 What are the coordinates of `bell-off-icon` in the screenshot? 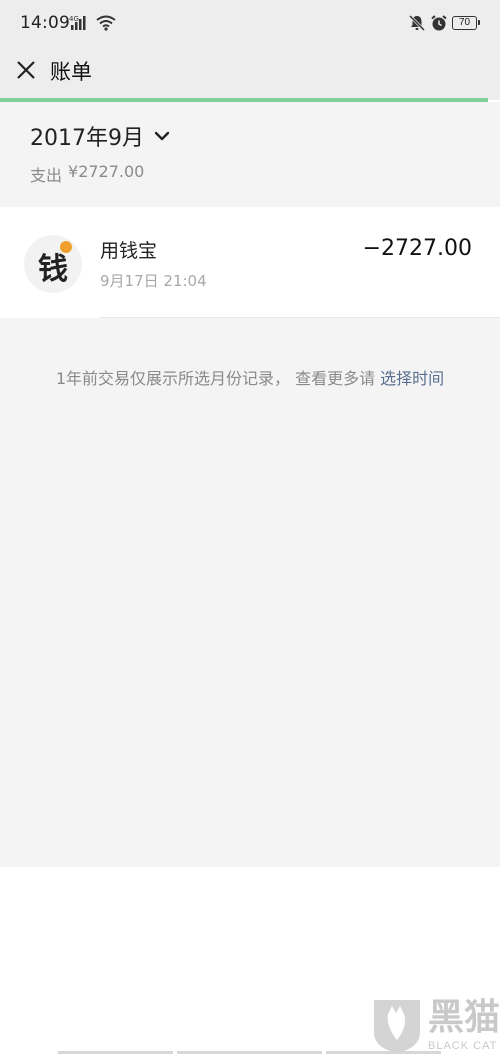 It's located at (417, 25).